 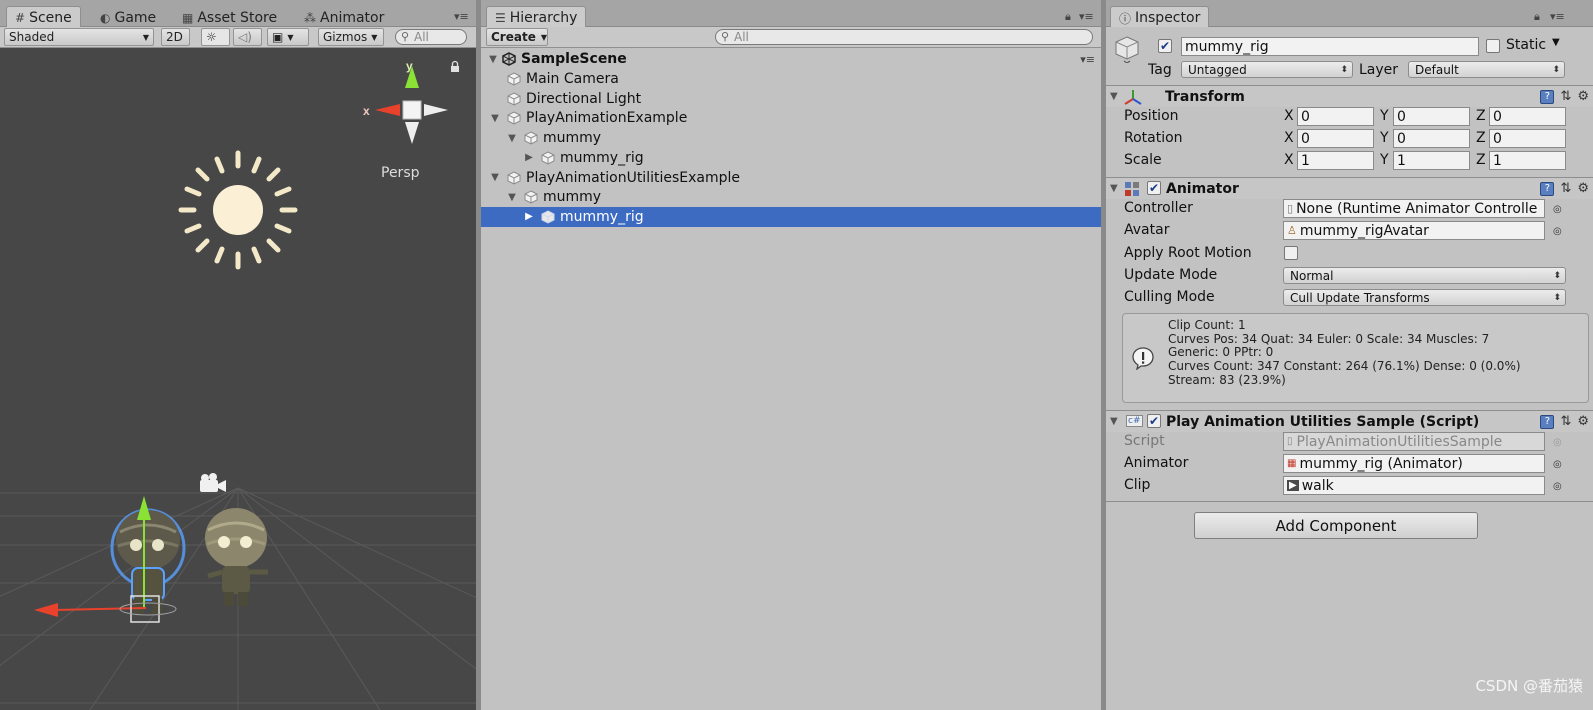 I want to click on tag-dropdown: Untagged ⬍, so click(x=1267, y=69).